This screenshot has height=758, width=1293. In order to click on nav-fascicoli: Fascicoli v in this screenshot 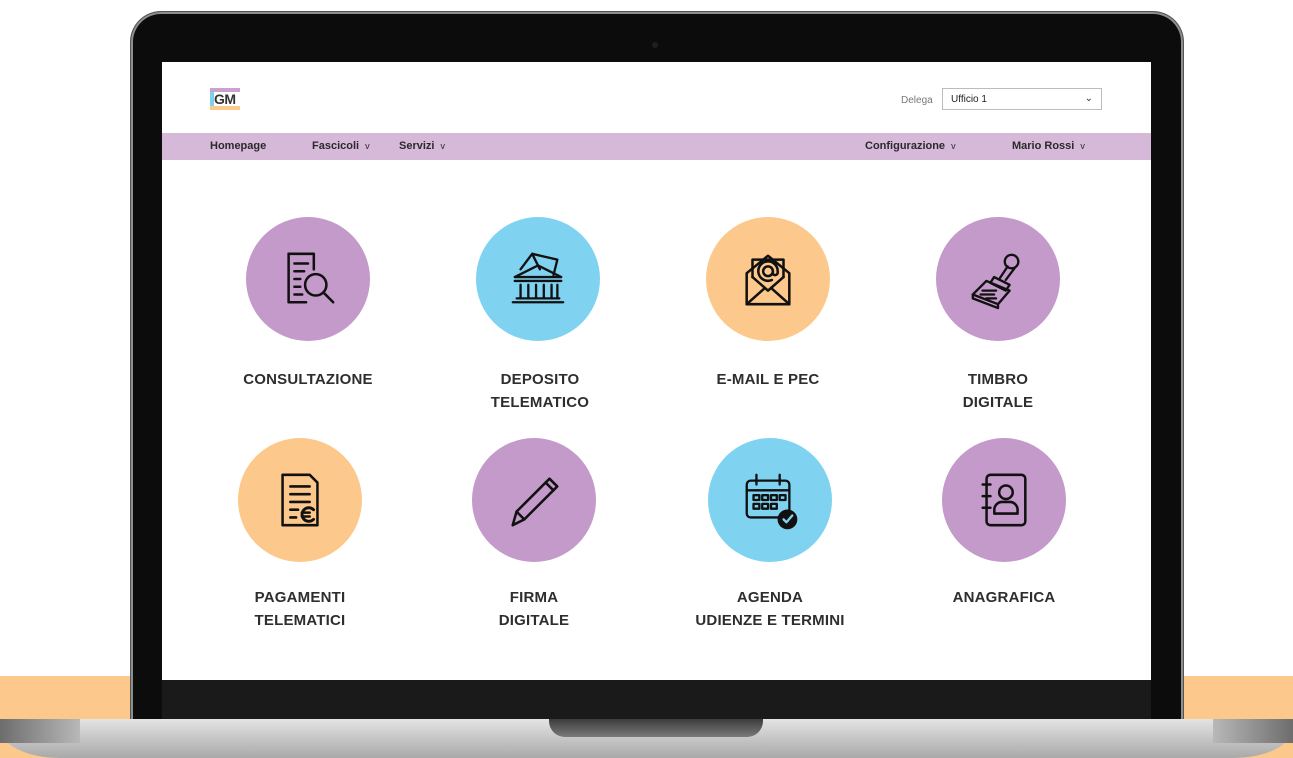, I will do `click(341, 146)`.